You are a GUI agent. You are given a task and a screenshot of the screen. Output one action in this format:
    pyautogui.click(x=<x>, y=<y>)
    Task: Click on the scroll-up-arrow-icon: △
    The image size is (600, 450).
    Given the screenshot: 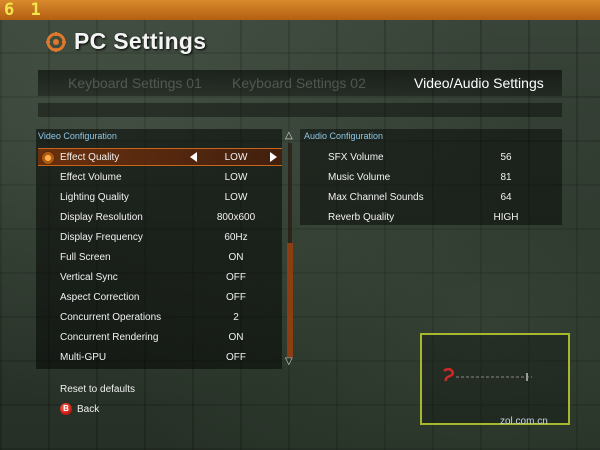 What is the action you would take?
    pyautogui.click(x=289, y=136)
    